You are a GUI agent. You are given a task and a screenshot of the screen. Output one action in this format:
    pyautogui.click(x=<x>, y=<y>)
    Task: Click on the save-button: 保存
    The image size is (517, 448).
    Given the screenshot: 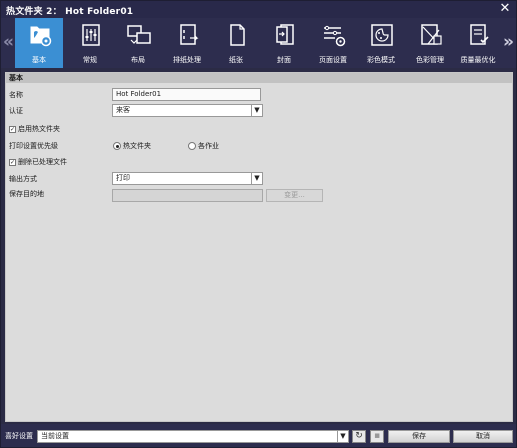 What is the action you would take?
    pyautogui.click(x=419, y=436)
    